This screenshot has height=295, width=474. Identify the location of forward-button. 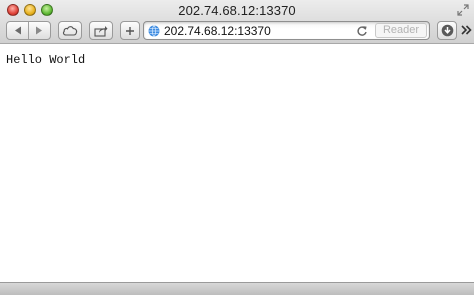
(39, 30).